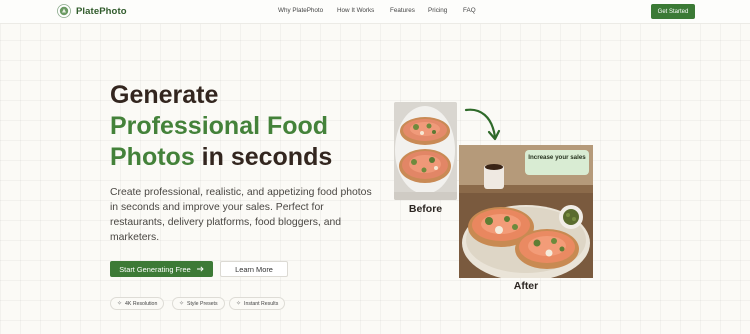  I want to click on nav-link-why: Why PlatePhoto, so click(300, 10).